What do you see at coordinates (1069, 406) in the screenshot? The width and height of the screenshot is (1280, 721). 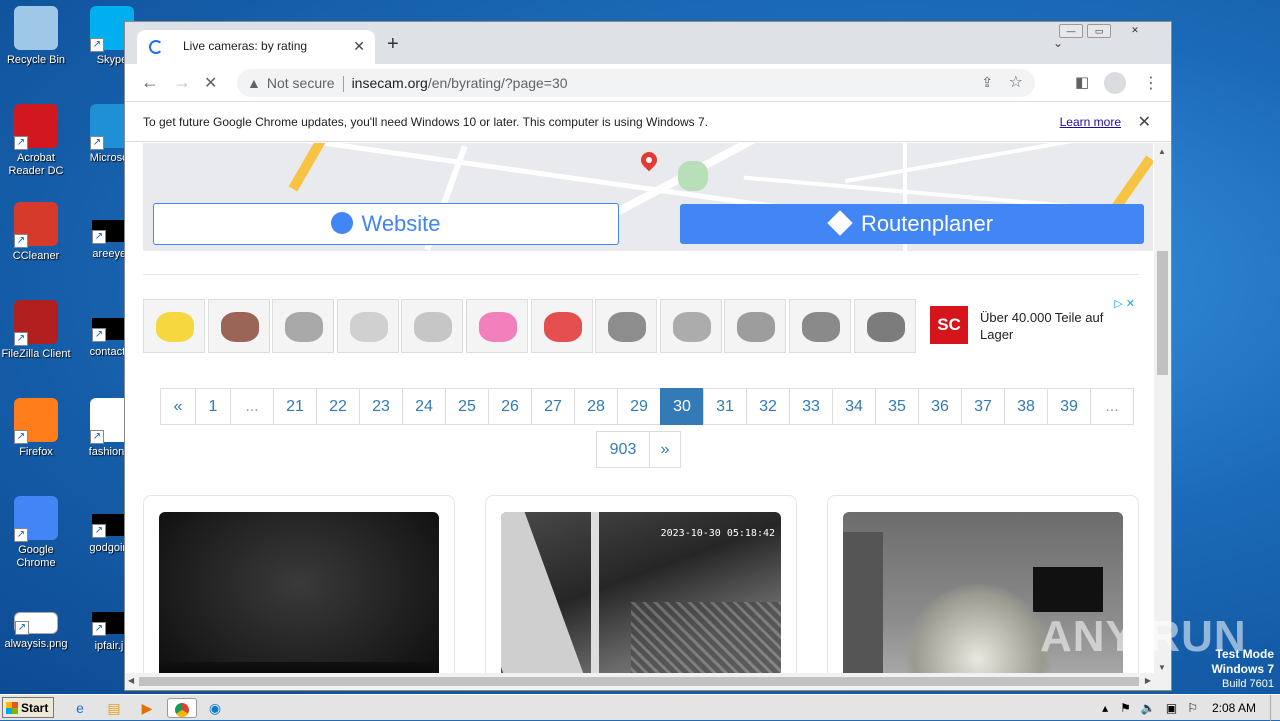 I see `page-link: 39` at bounding box center [1069, 406].